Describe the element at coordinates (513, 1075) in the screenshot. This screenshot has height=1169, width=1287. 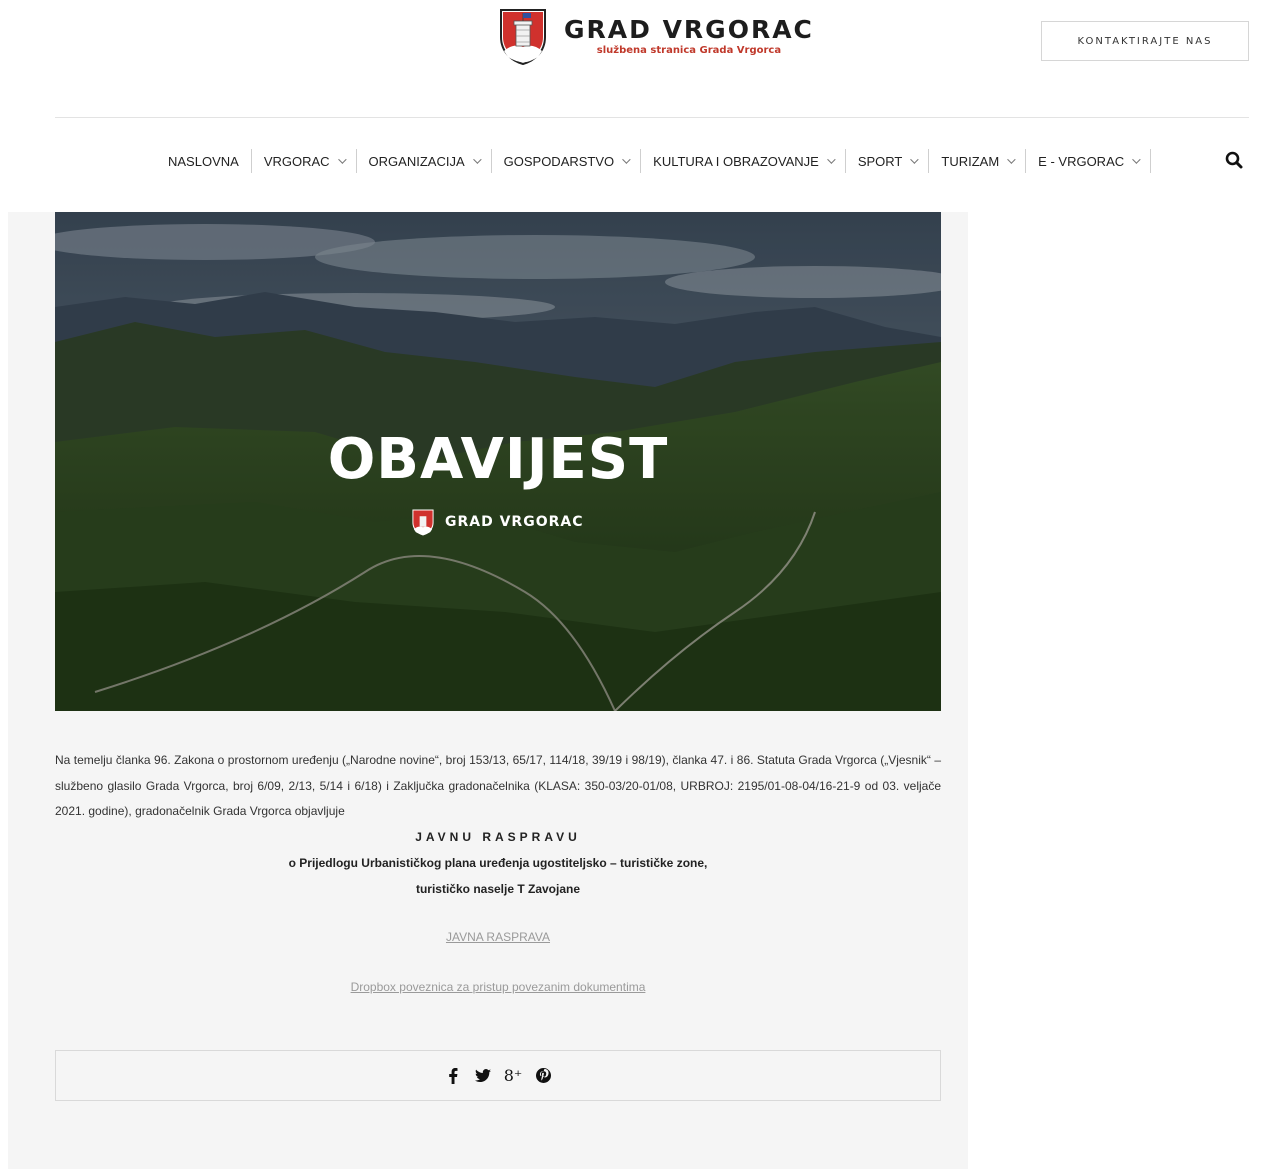
I see `google-plus-icon: 8⁺` at that location.